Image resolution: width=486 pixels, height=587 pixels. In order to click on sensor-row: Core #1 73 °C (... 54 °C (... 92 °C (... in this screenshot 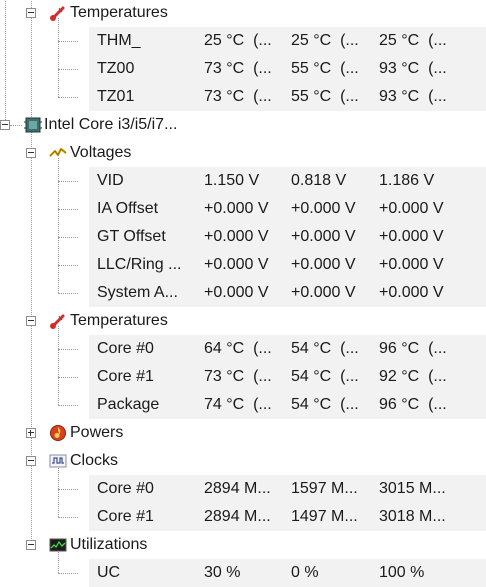, I will do `click(287, 377)`.